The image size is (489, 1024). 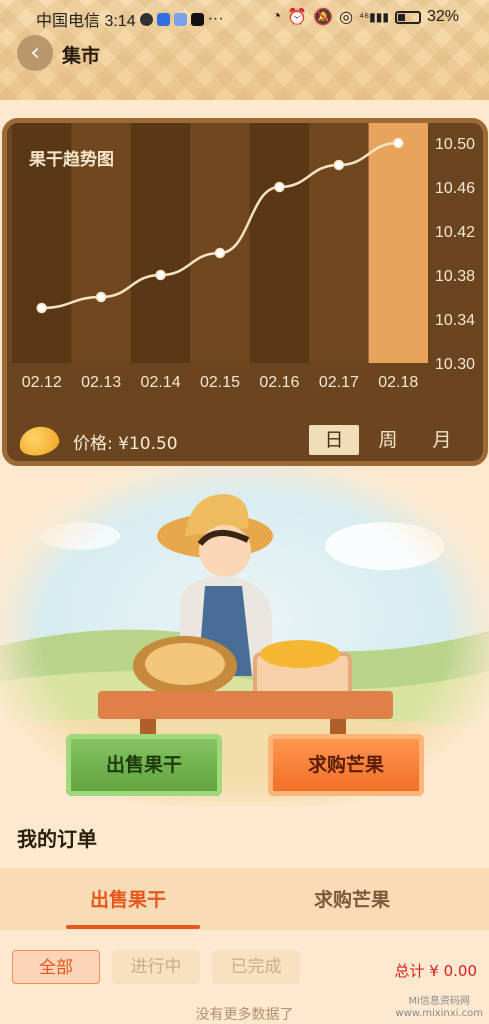 What do you see at coordinates (439, 1013) in the screenshot?
I see `watermark-line2: www.mixinxi.com` at bounding box center [439, 1013].